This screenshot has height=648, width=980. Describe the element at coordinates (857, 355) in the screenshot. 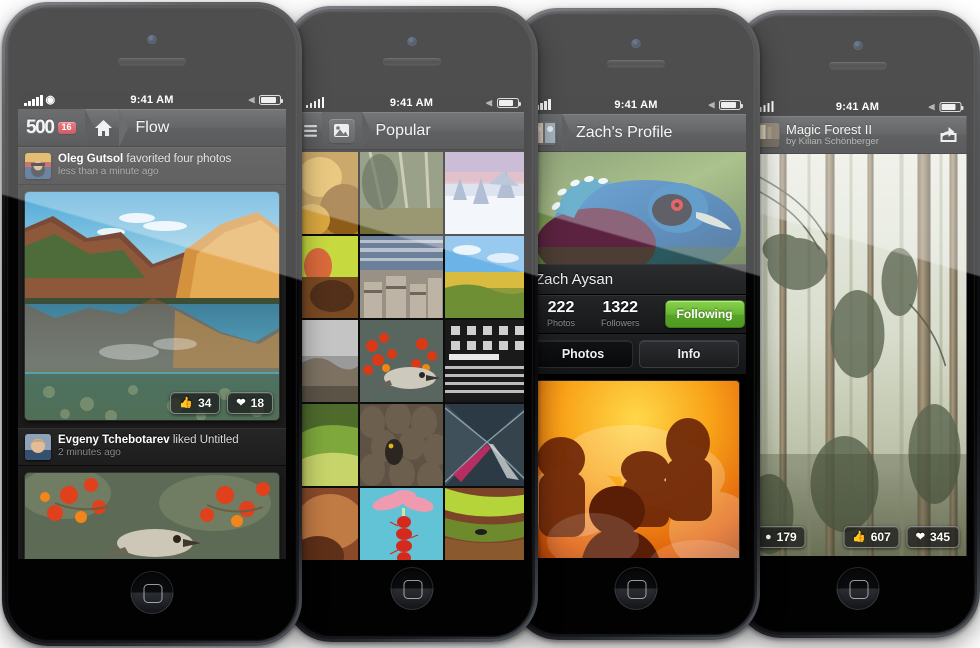

I see `photo-detail-image: ● 179 👍 607 ❤ 345` at that location.